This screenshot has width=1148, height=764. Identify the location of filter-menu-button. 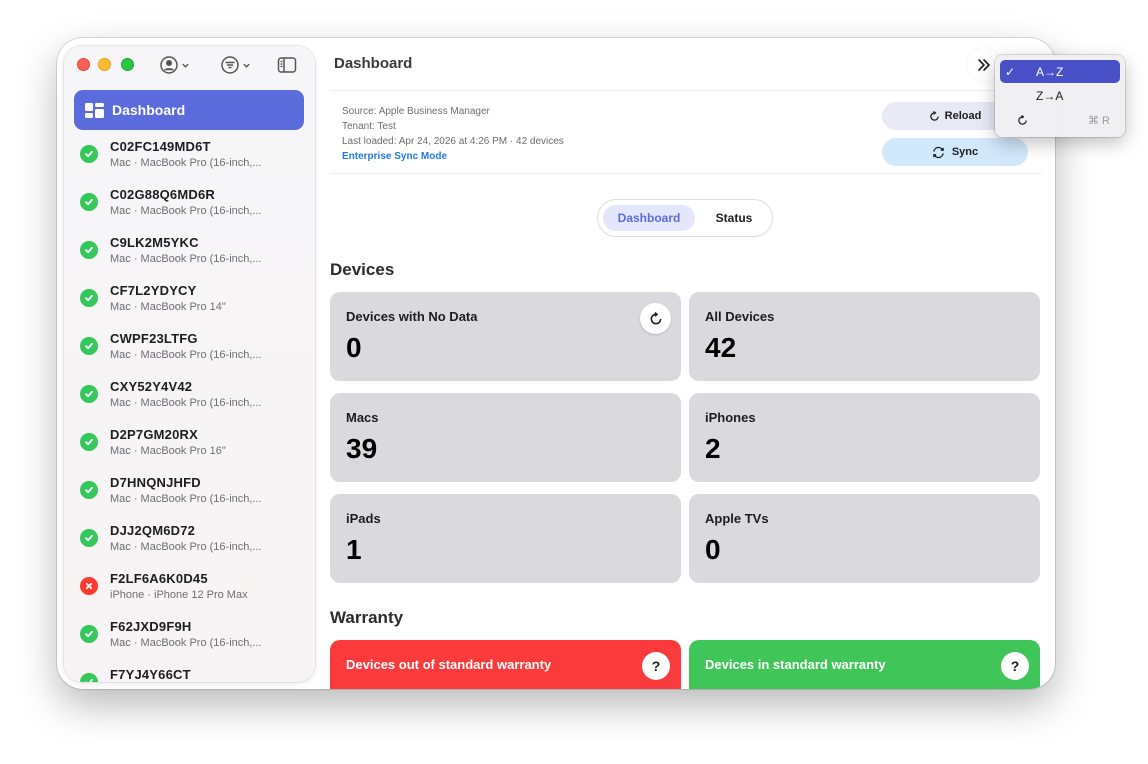
(235, 65).